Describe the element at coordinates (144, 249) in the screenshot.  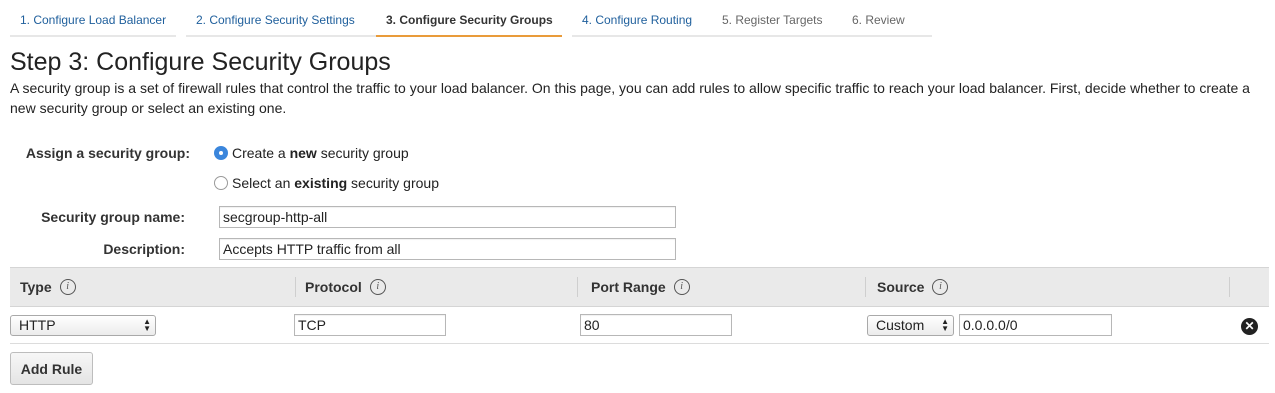
I see `description-label: Description:` at that location.